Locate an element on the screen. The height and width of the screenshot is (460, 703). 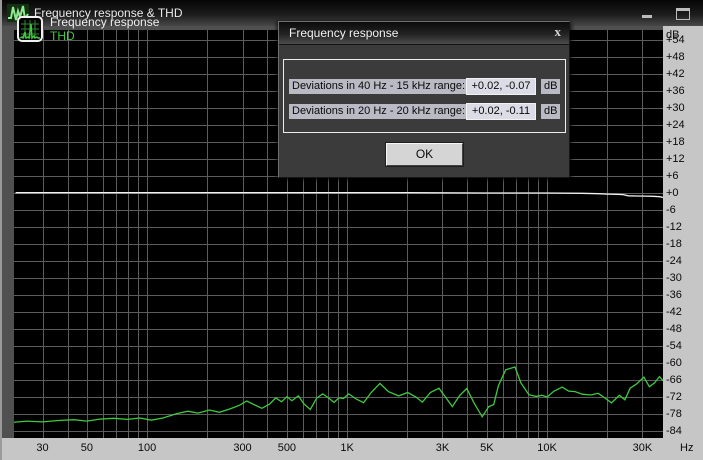
close-icon: x is located at coordinates (558, 32).